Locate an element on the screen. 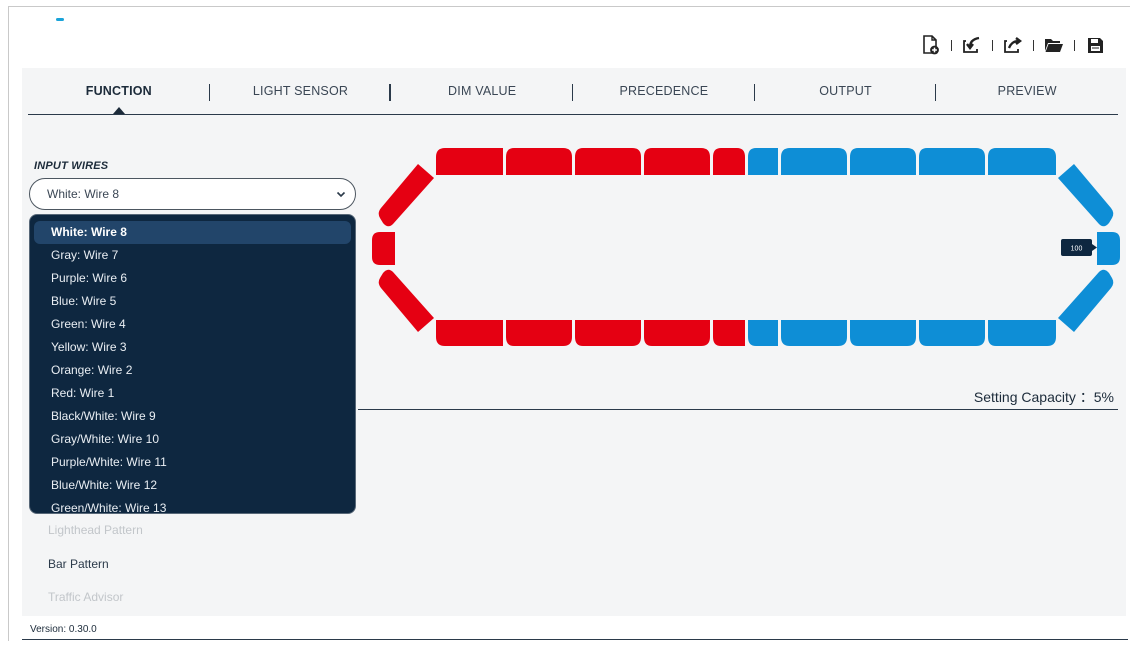 This screenshot has height=653, width=1132. import-button is located at coordinates (972, 45).